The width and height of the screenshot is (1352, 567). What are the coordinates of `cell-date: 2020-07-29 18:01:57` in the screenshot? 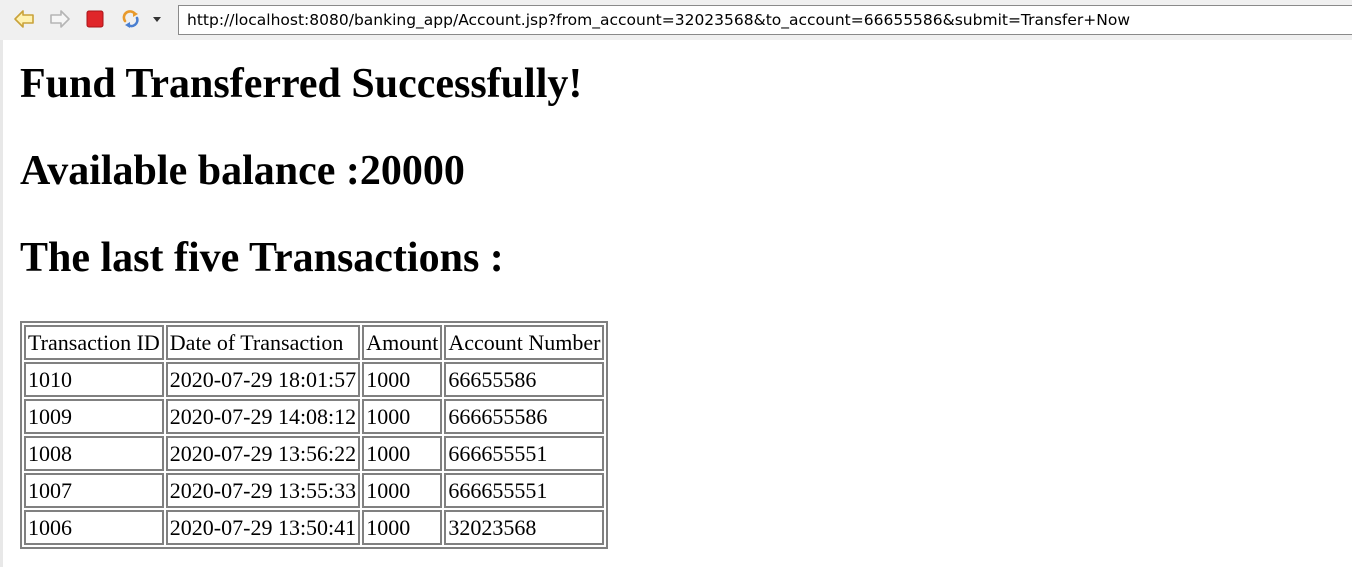 It's located at (263, 379).